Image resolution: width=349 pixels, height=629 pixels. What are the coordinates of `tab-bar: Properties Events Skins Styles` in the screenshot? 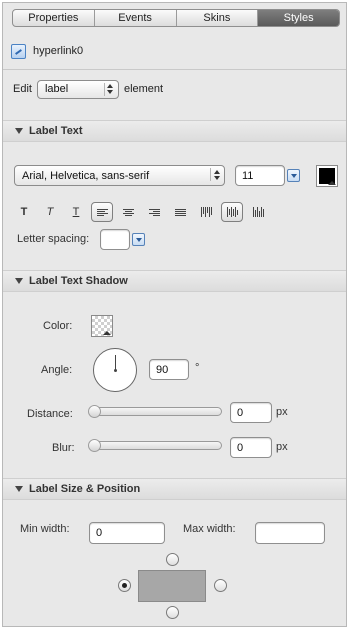 It's located at (176, 18).